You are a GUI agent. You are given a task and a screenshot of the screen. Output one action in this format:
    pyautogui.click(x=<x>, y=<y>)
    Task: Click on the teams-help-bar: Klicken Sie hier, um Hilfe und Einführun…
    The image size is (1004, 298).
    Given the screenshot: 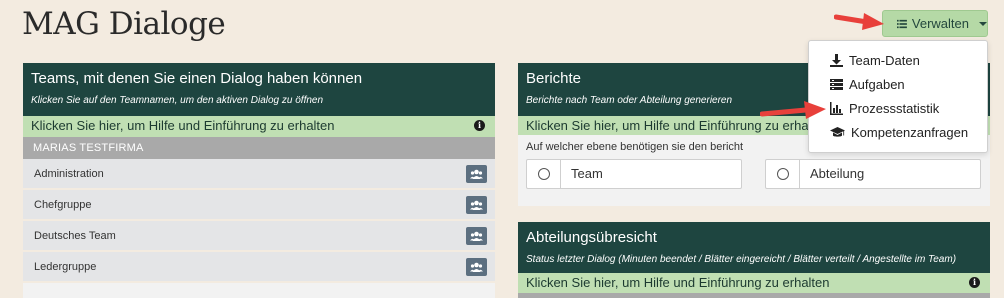 What is the action you would take?
    pyautogui.click(x=259, y=126)
    